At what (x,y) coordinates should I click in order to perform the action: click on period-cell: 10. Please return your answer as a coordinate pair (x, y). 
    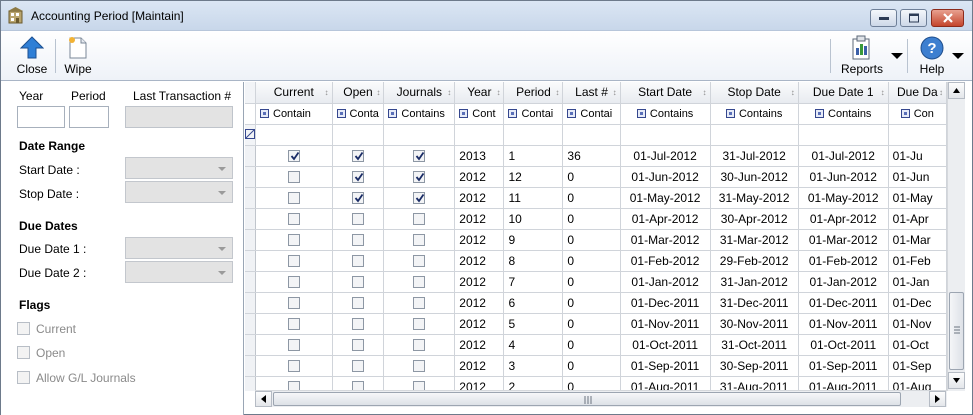
    Looking at the image, I should click on (533, 219).